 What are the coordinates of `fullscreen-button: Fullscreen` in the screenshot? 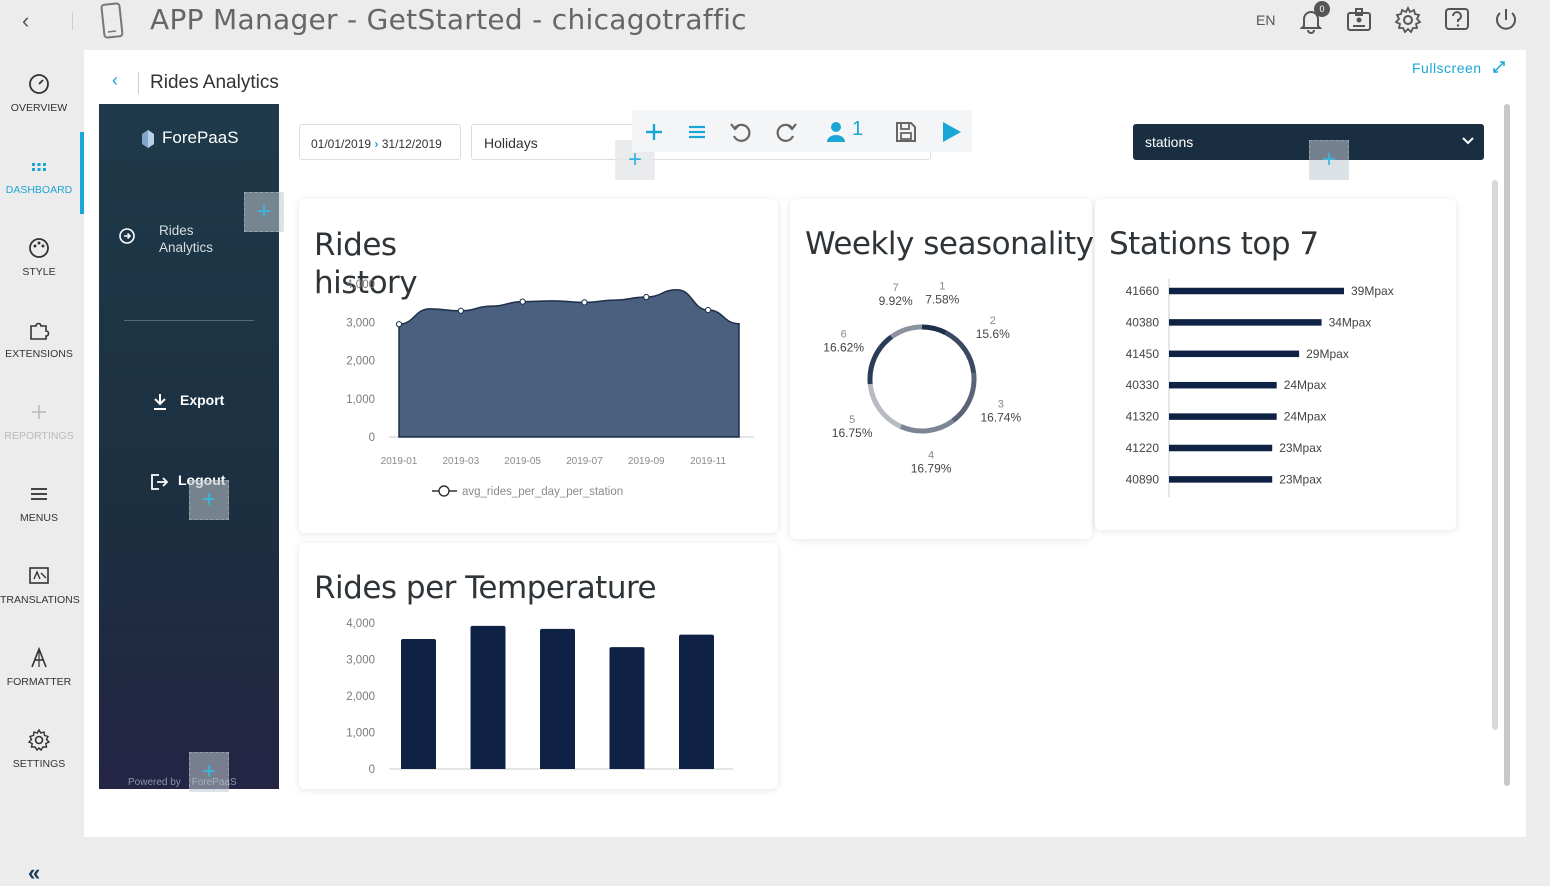 It's located at (1459, 68).